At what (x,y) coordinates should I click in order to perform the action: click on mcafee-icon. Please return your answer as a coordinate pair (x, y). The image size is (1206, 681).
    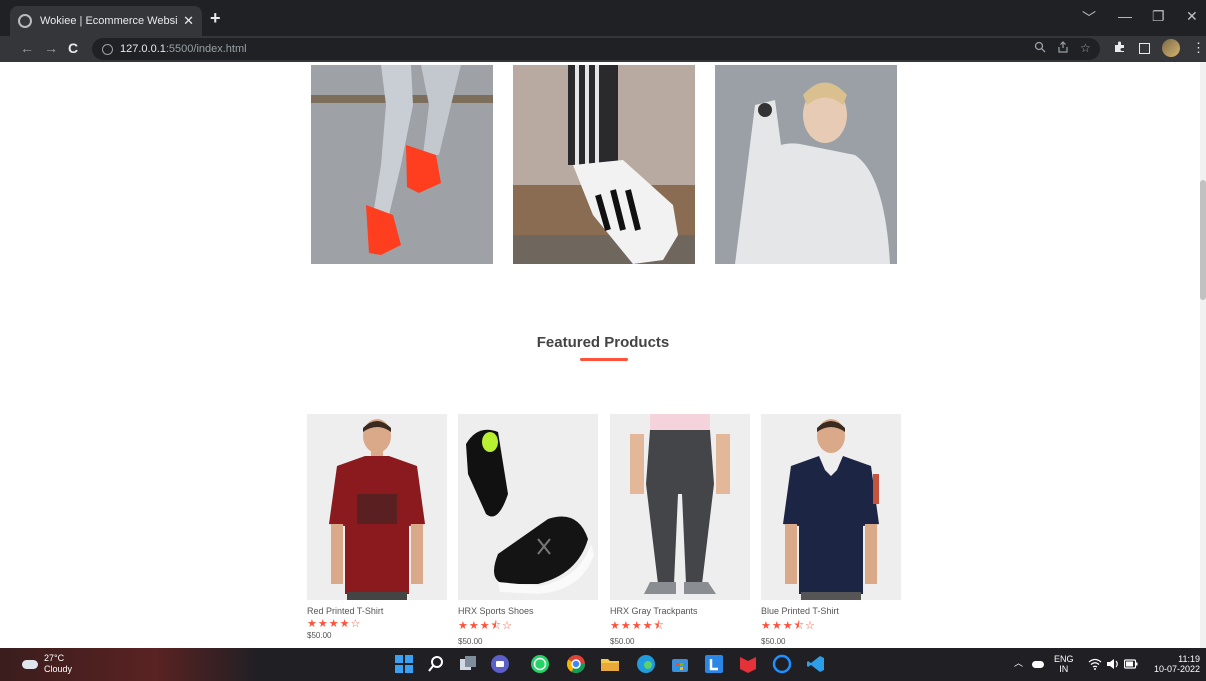
    Looking at the image, I should click on (748, 664).